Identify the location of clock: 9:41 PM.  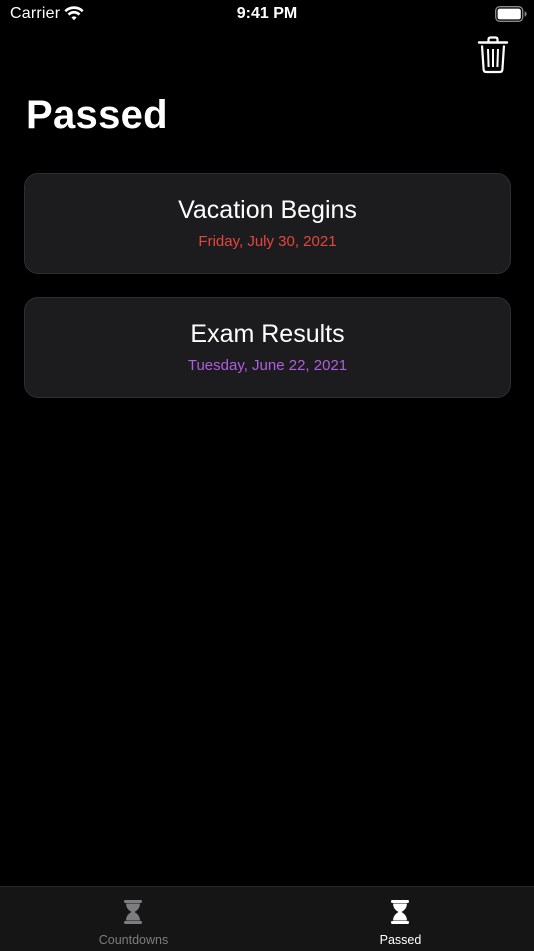
(267, 13).